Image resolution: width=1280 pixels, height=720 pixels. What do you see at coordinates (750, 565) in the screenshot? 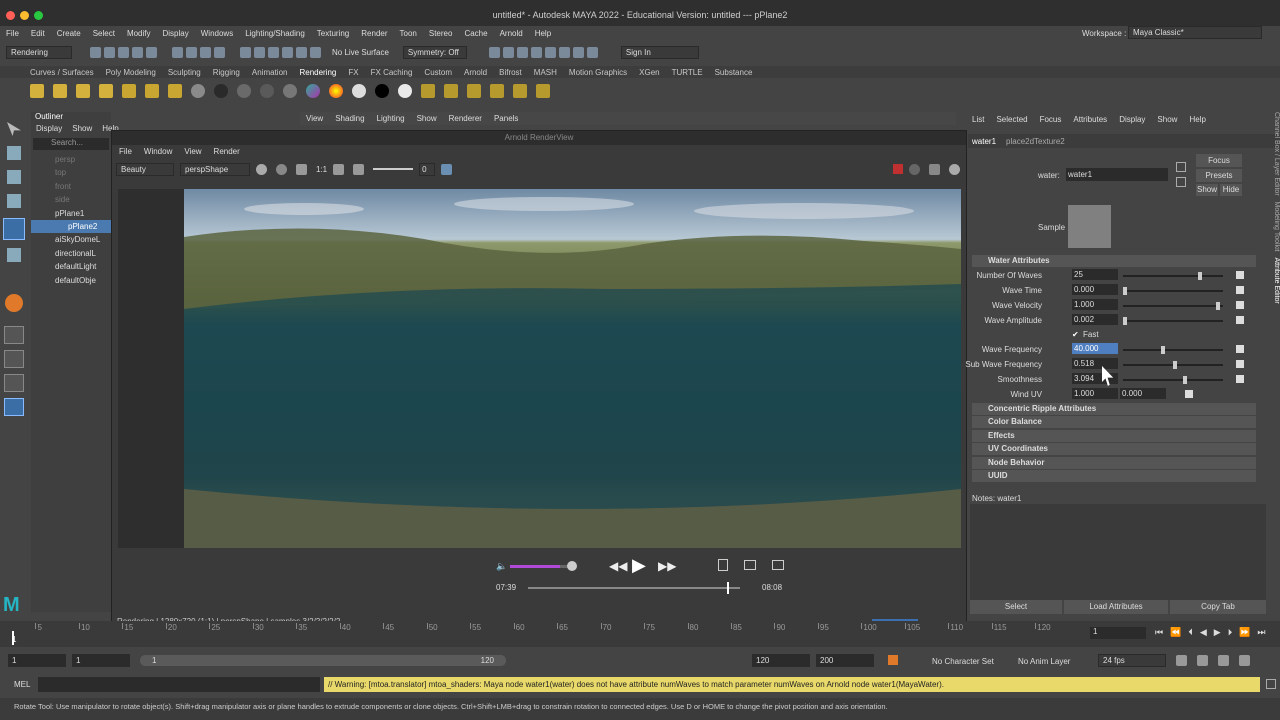
I see `airplay-icon` at bounding box center [750, 565].